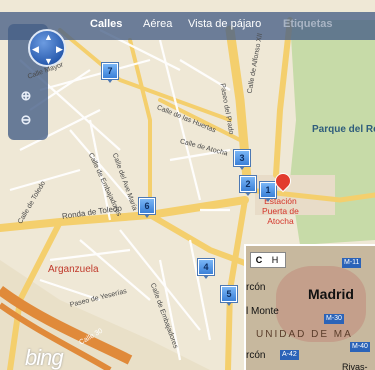 Image resolution: width=375 pixels, height=370 pixels. I want to click on highway-badge: M-30, so click(334, 319).